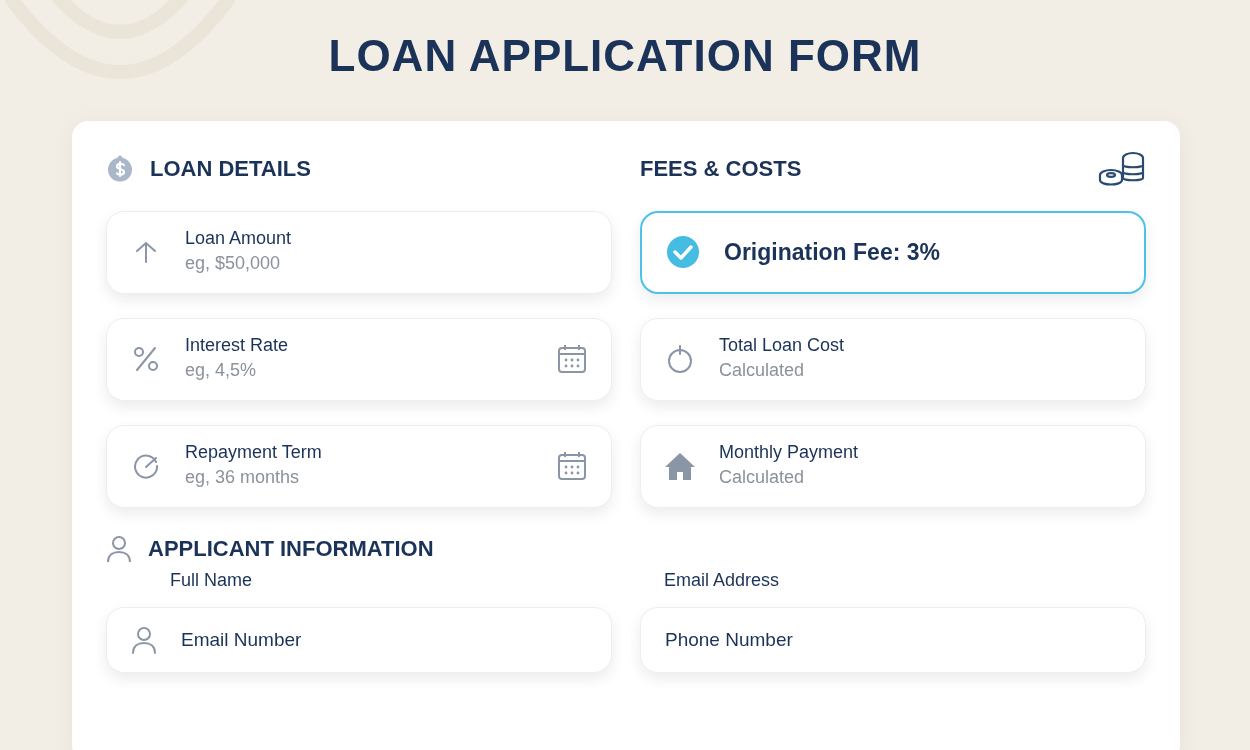 The height and width of the screenshot is (750, 1250). I want to click on input-field: Email Number, so click(311, 640).